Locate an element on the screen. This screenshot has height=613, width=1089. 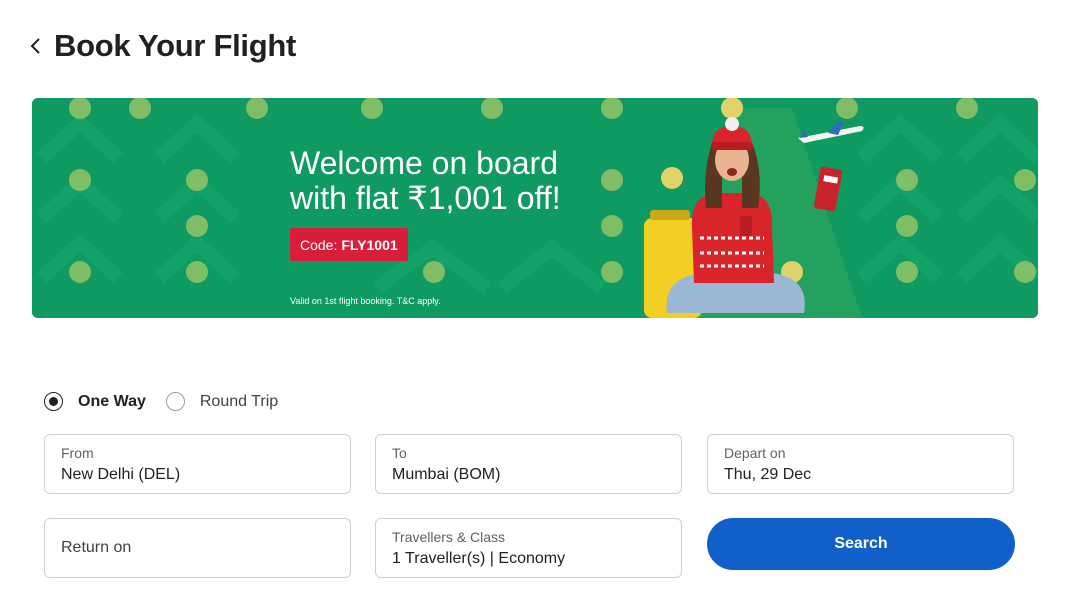
page-header: Book Your Flight is located at coordinates (163, 46).